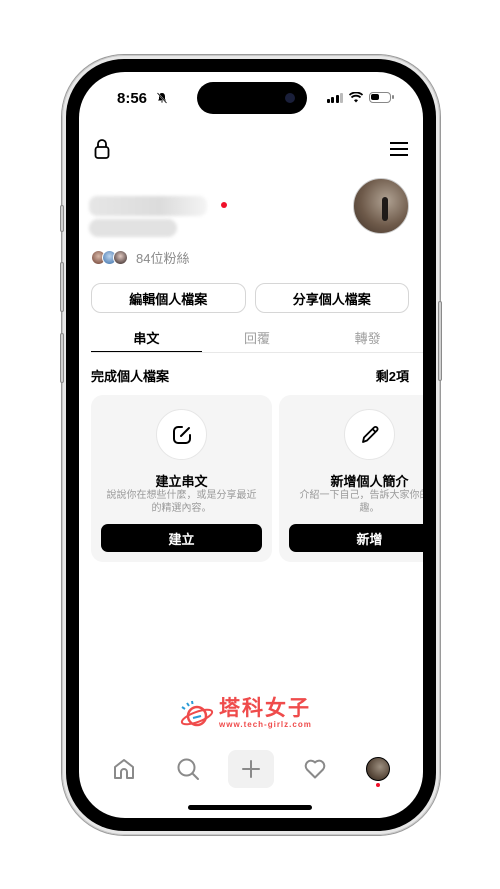 The image size is (500, 889). I want to click on pencil-icon, so click(369, 434).